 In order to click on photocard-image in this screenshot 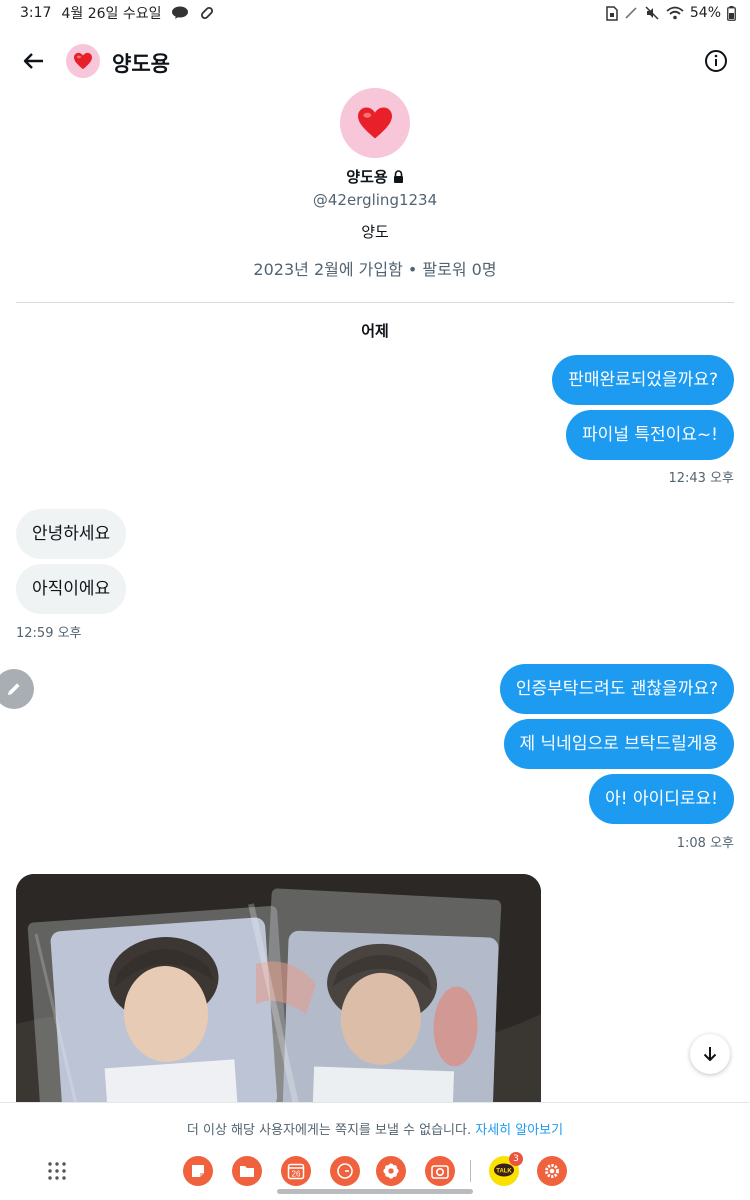, I will do `click(278, 989)`.